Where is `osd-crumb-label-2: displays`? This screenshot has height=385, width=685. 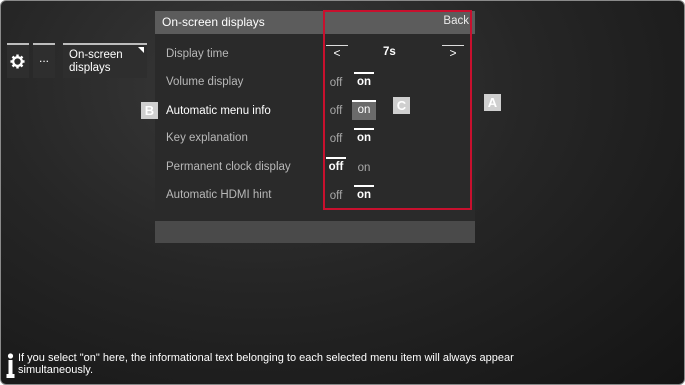
osd-crumb-label-2: displays is located at coordinates (90, 68).